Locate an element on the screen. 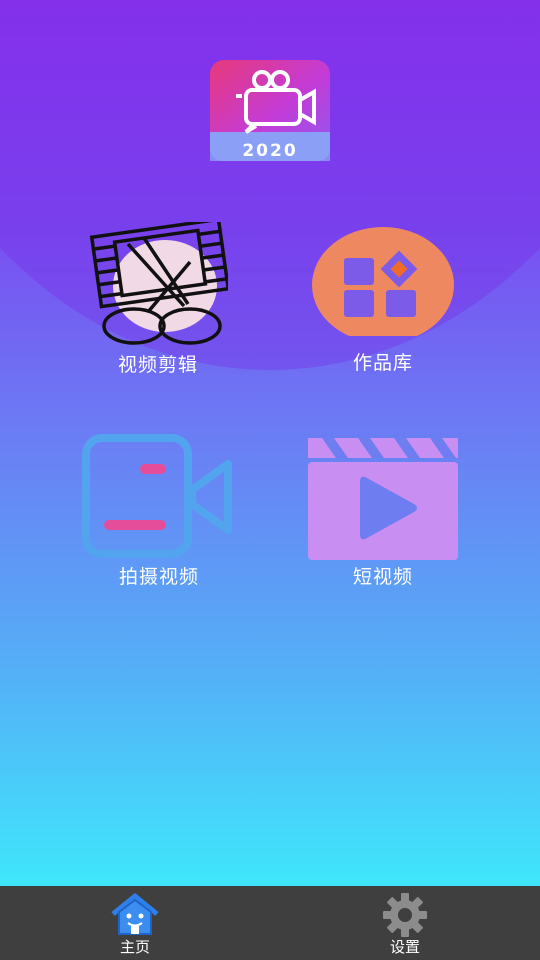 The image size is (540, 960). logo-year: 2020 is located at coordinates (269, 151).